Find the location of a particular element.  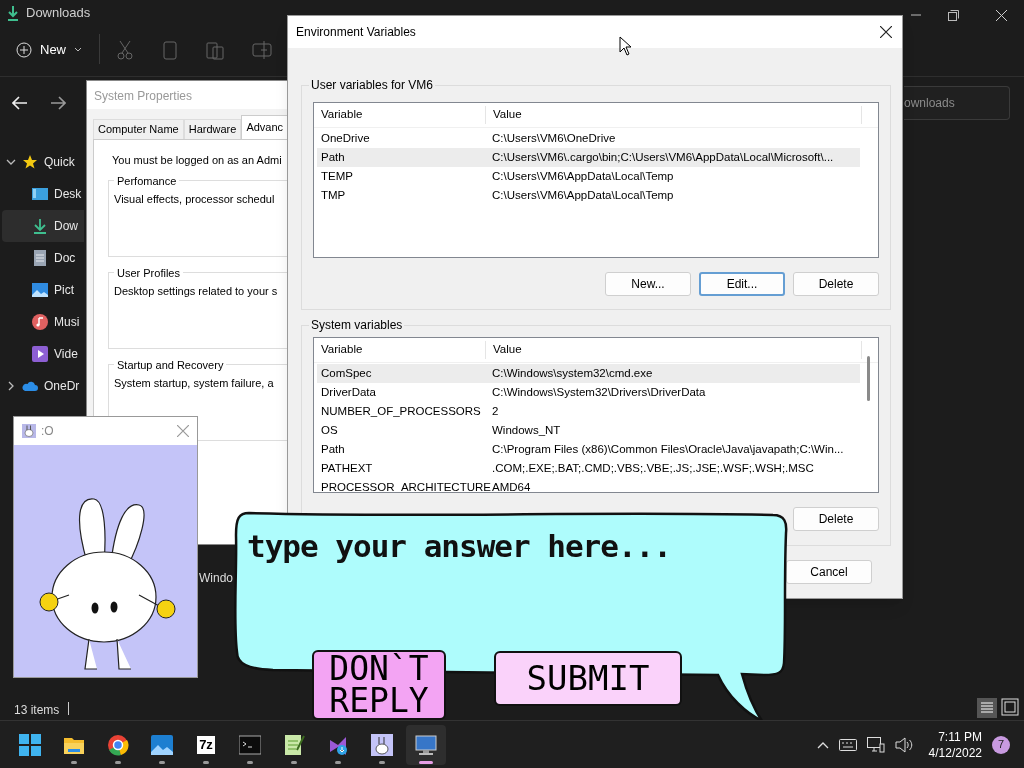

nav-item: Vide is located at coordinates (43, 354).